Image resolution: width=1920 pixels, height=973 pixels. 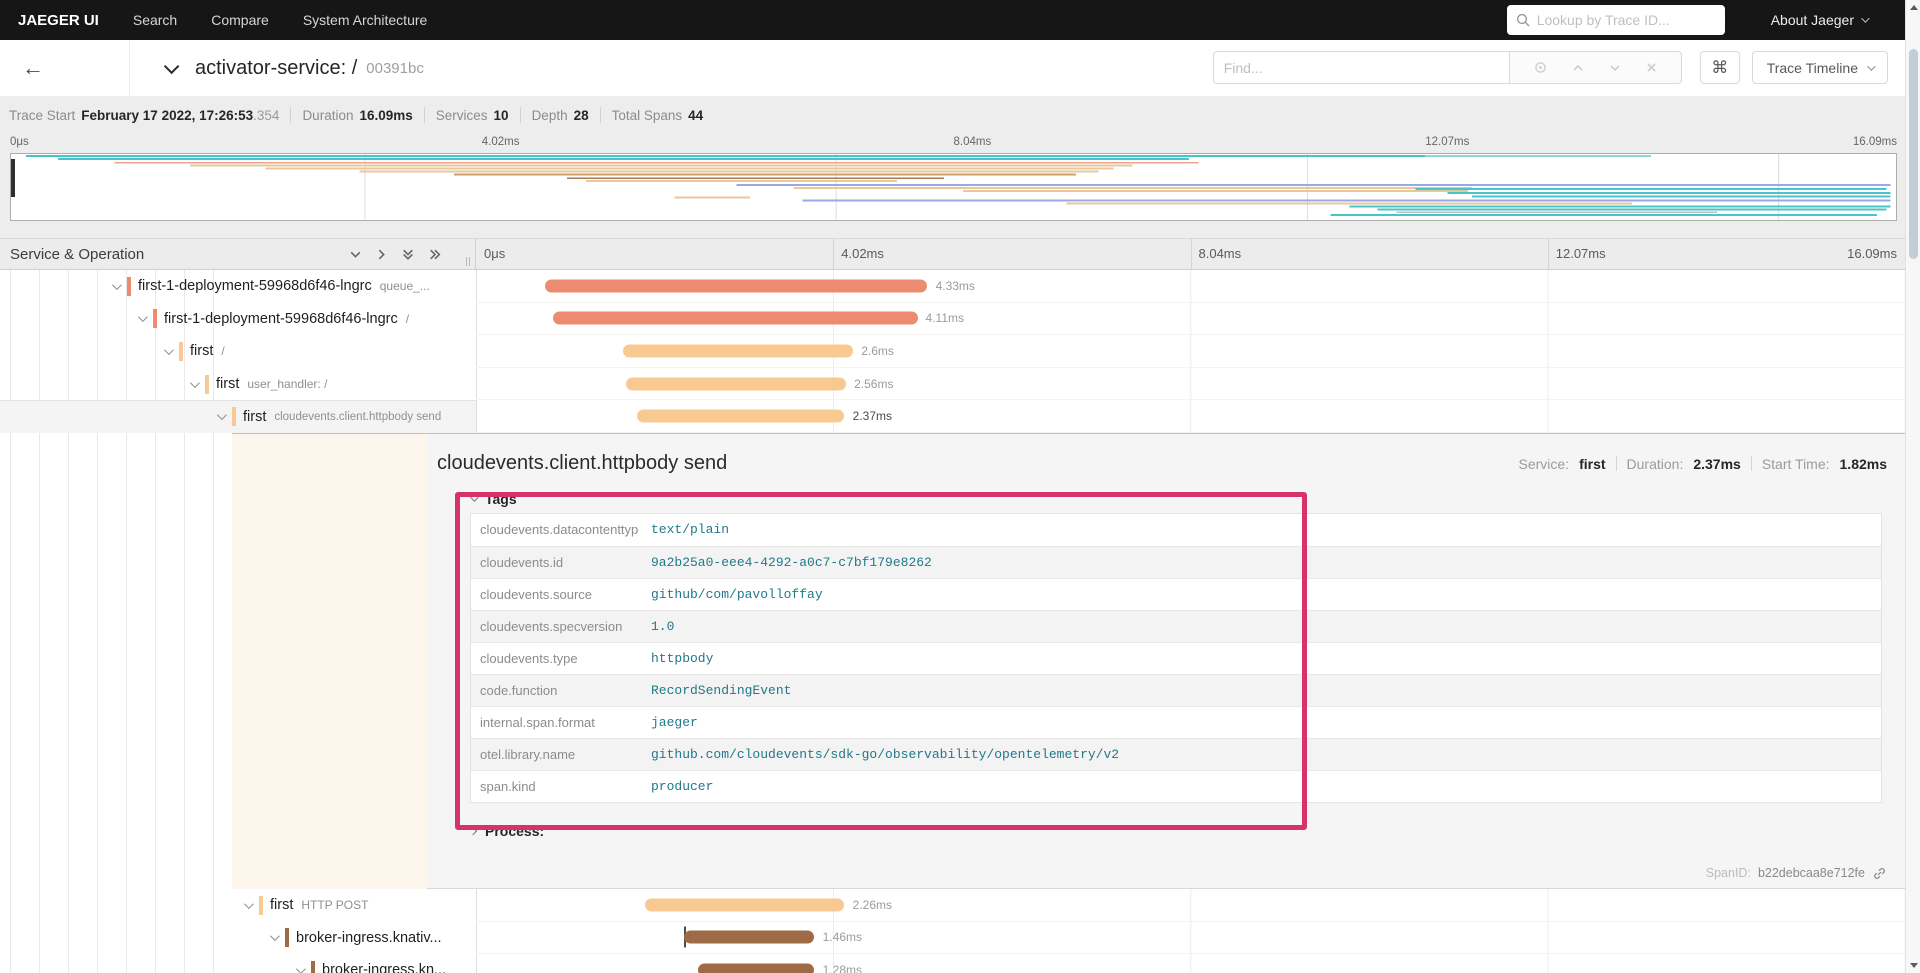 I want to click on process-accordion-header: Process:, so click(x=1175, y=831).